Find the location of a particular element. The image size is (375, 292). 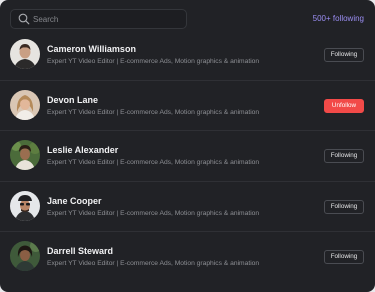

following-count: 500+ following is located at coordinates (338, 18).